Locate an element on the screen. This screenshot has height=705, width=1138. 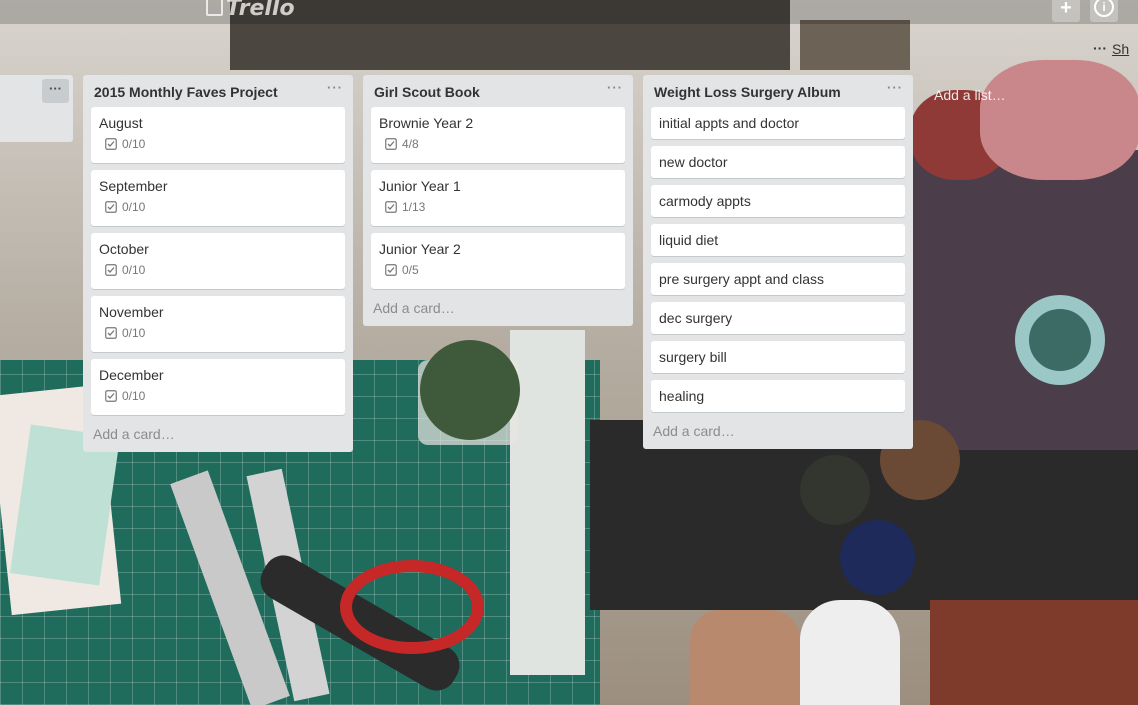
card-title: initial appts and doctor is located at coordinates (729, 123).